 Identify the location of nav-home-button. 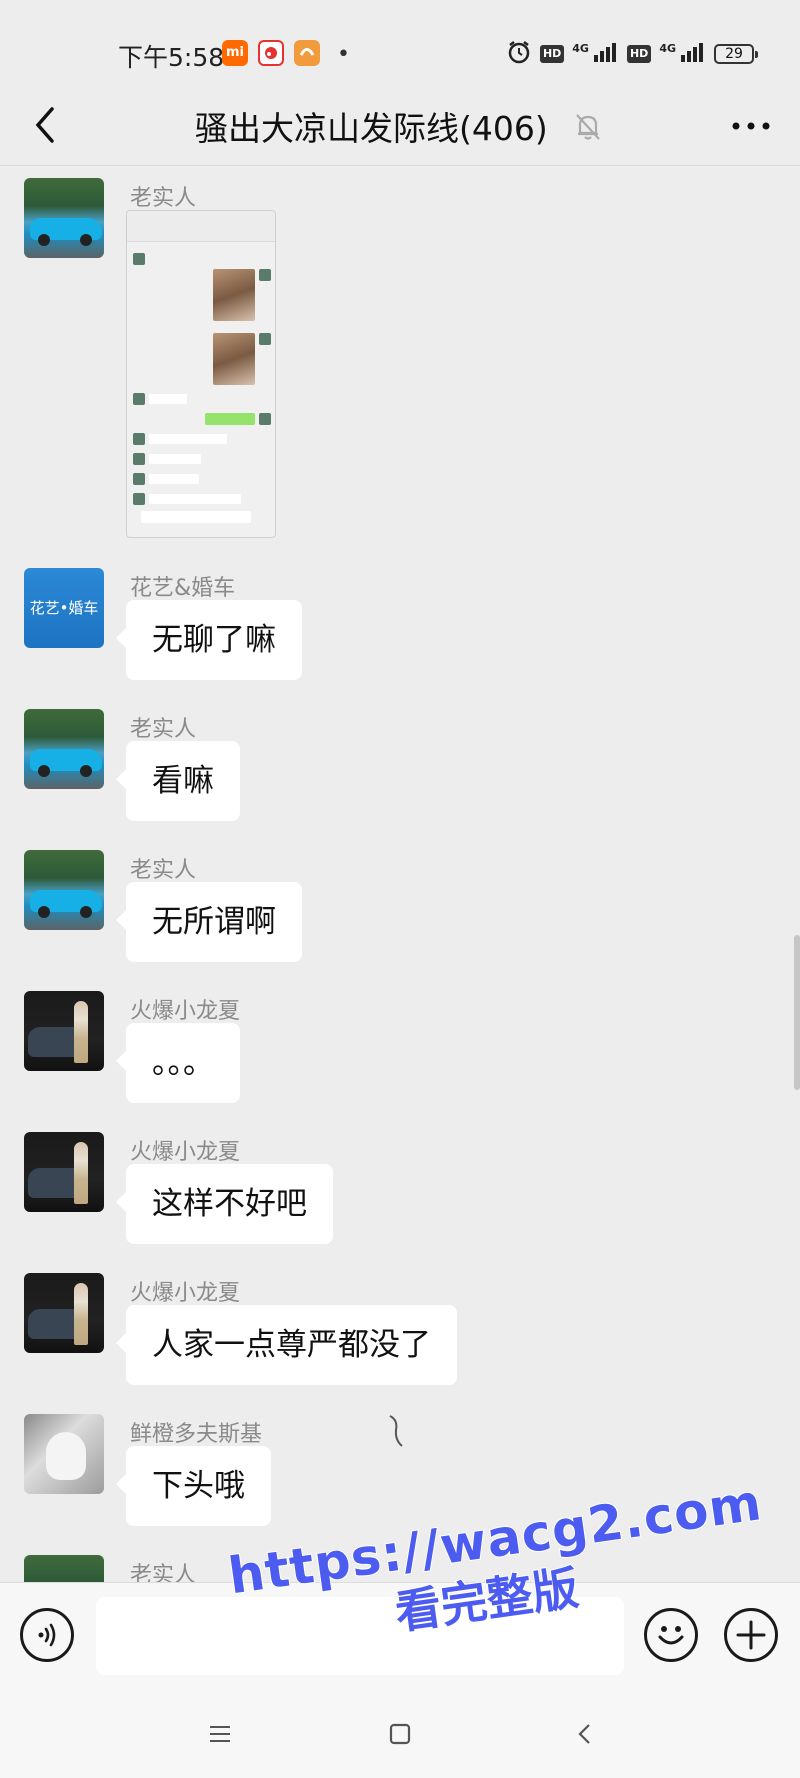
(400, 1734).